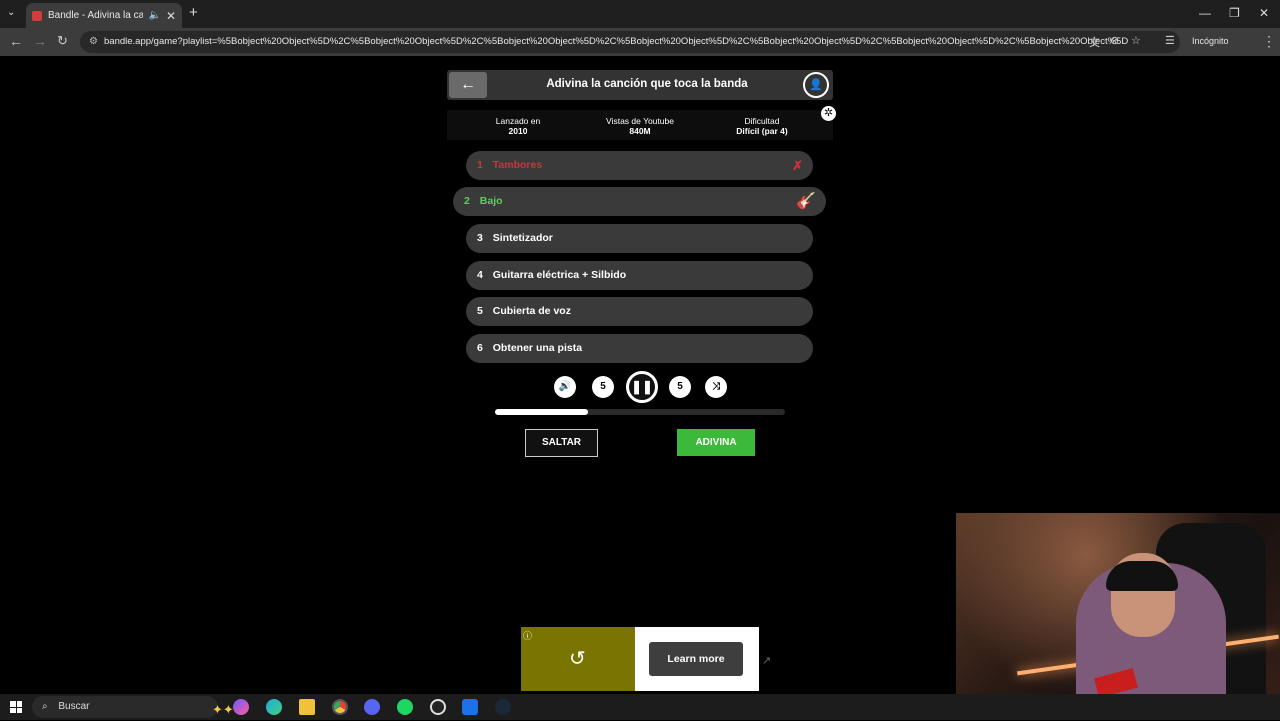 This screenshot has width=1280, height=721. Describe the element at coordinates (491, 201) in the screenshot. I see `track-label: Bajo` at that location.